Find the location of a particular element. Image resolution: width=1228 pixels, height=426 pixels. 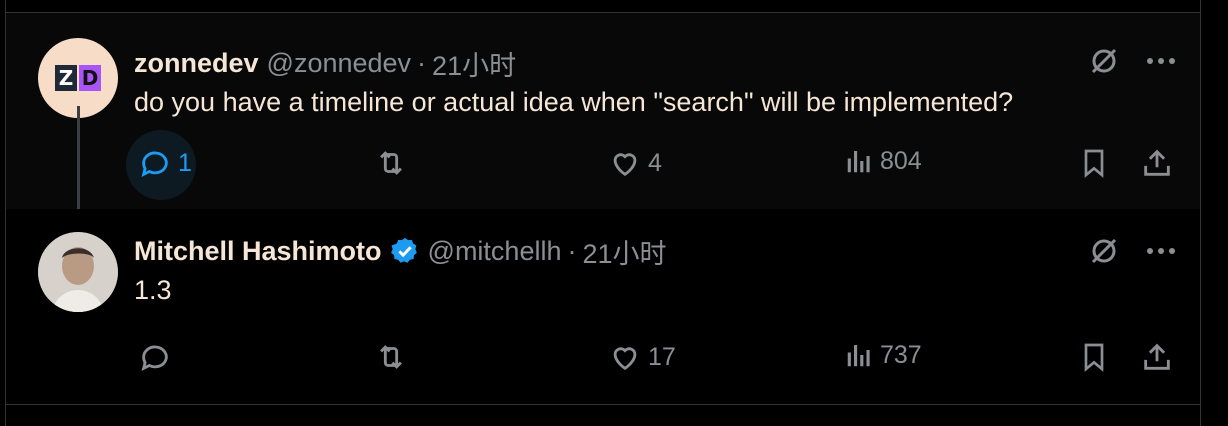

reply-button is located at coordinates (158, 357).